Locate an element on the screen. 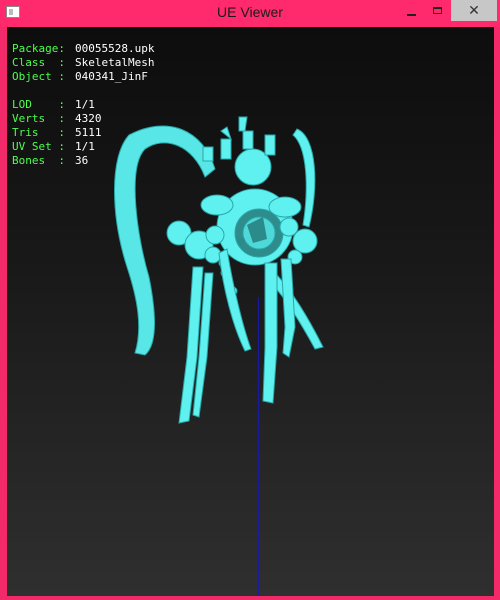  minimize-icon is located at coordinates (411, 14).